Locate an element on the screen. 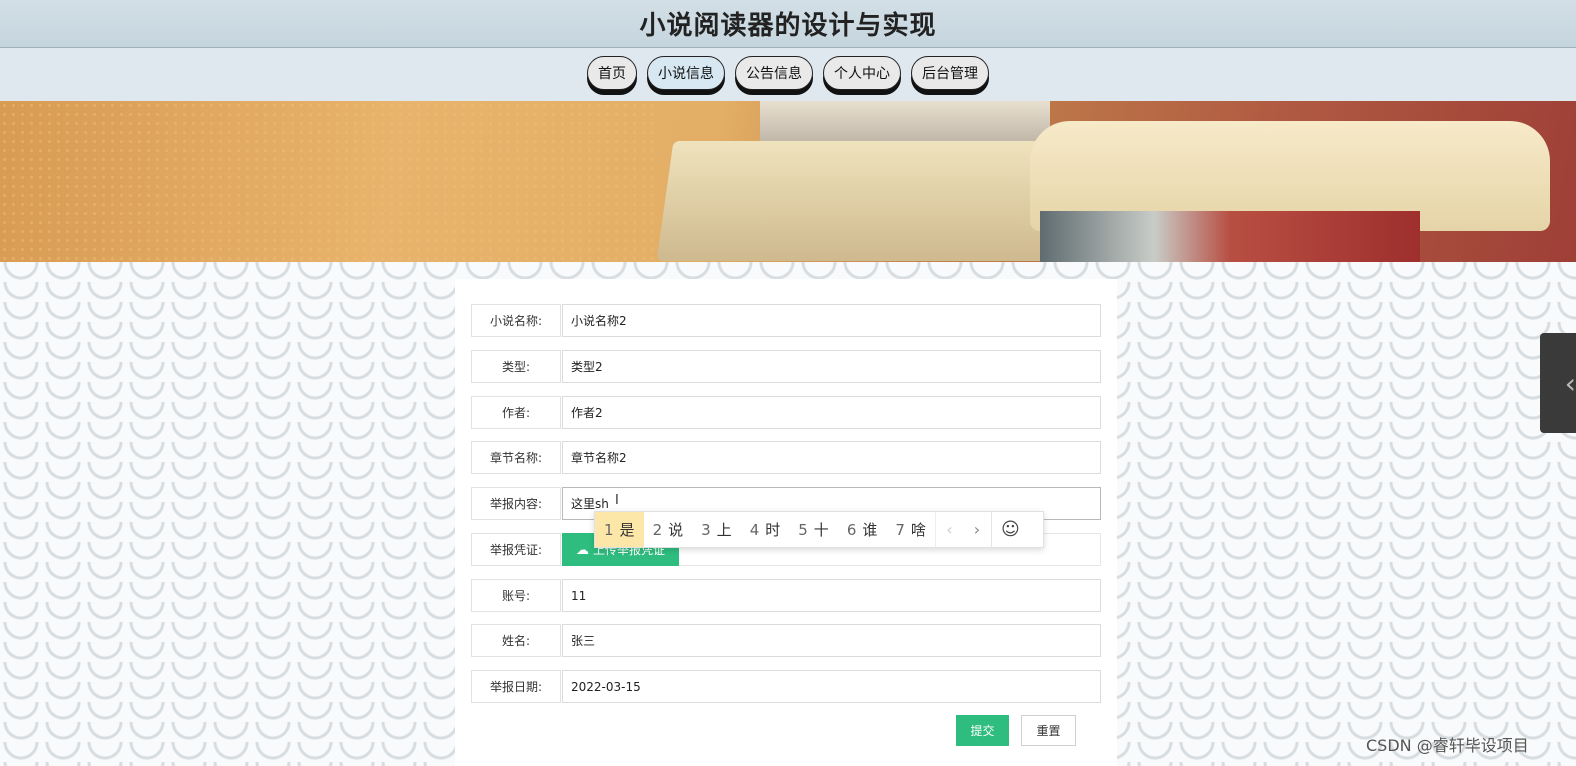 The width and height of the screenshot is (1576, 766). form-row-account: 账号: 11 is located at coordinates (786, 595).